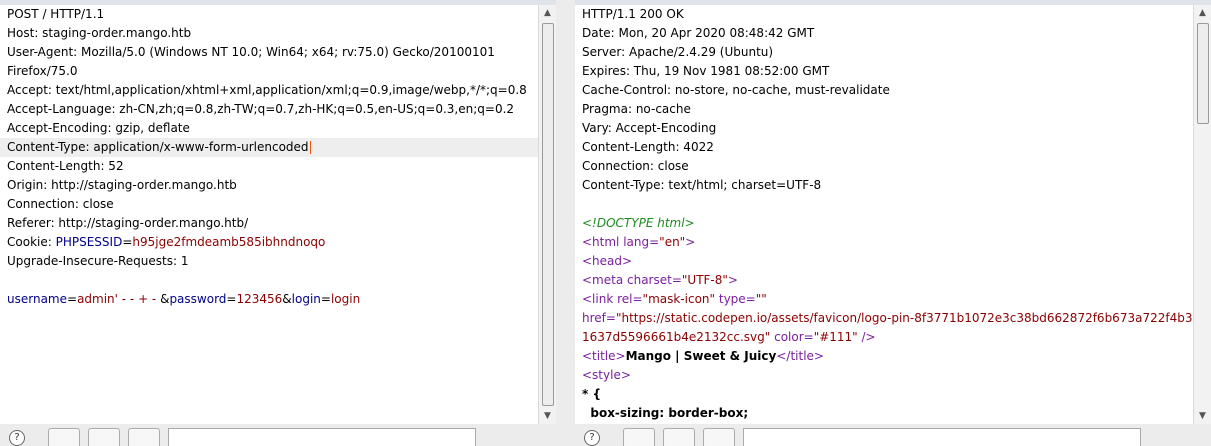  I want to click on request-header-connection: Connection: close, so click(60, 204).